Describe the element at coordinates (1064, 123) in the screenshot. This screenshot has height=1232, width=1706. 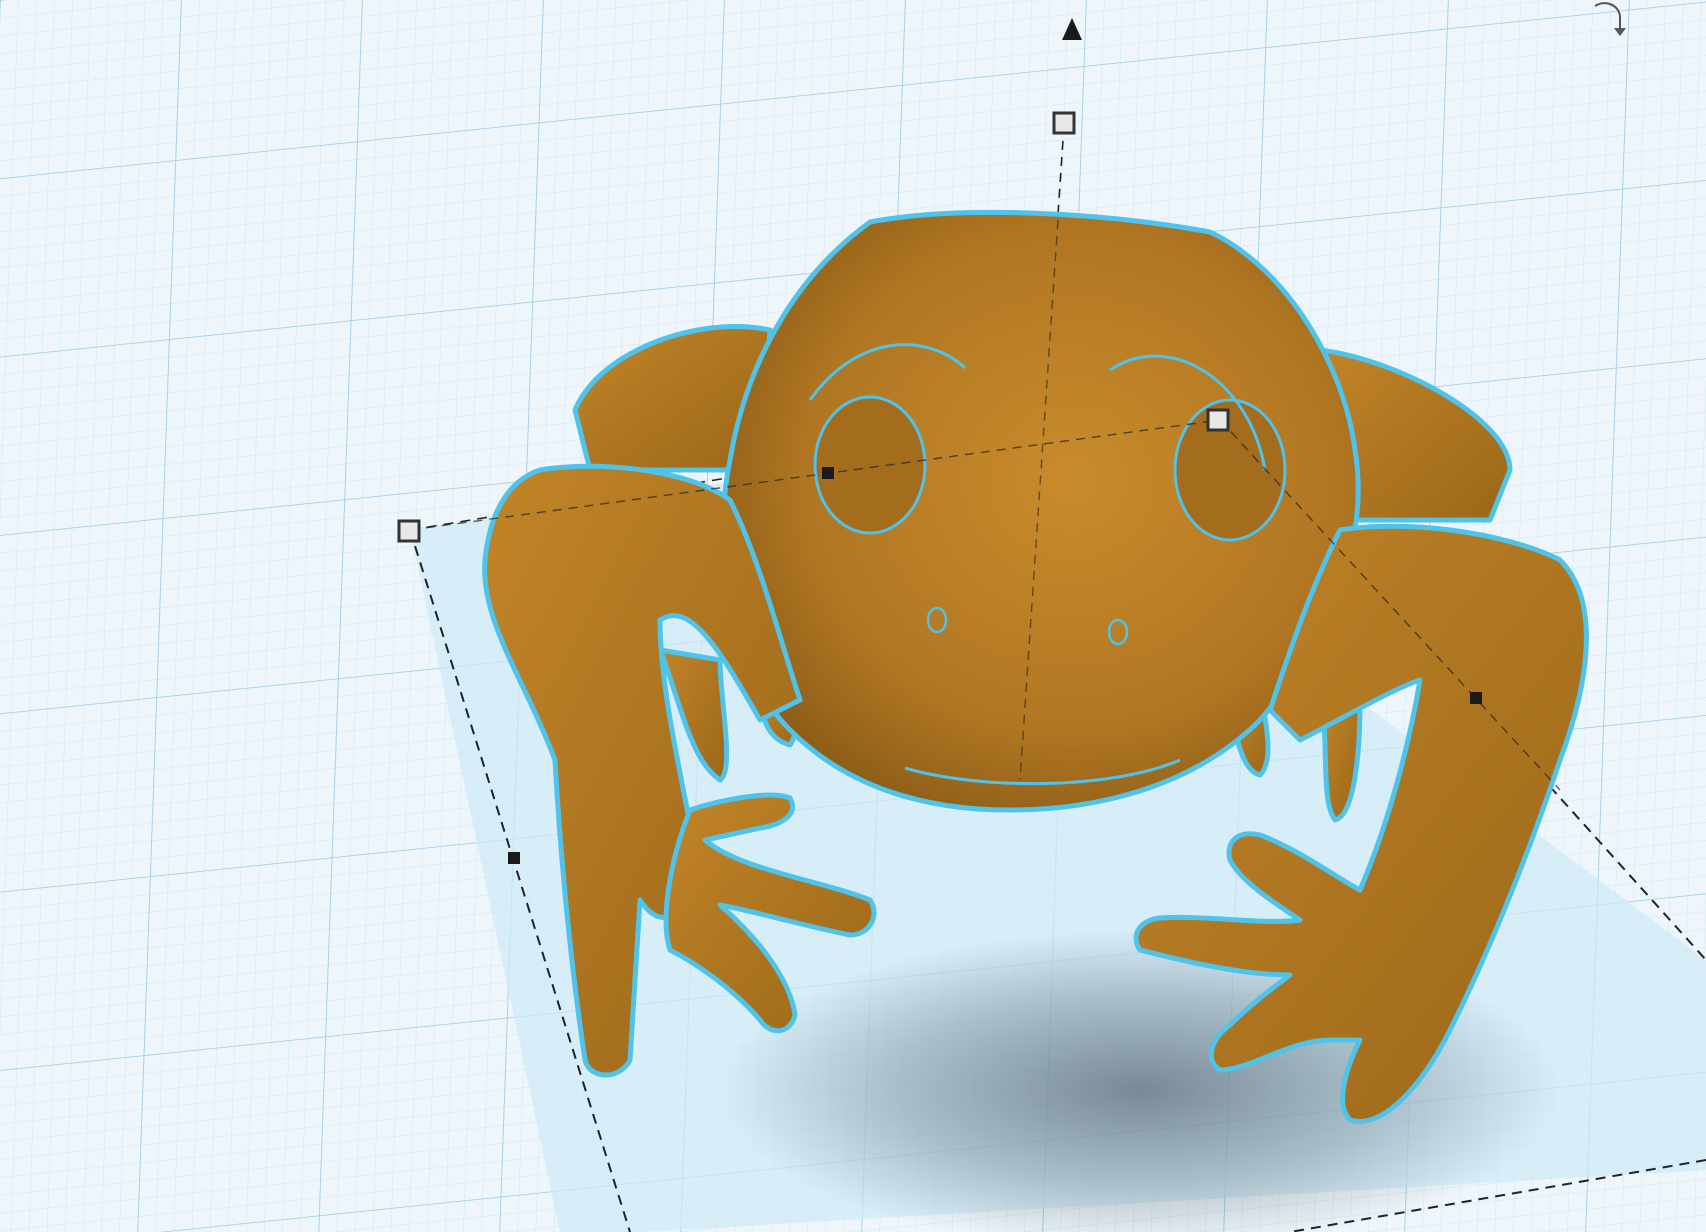
I see `height-handle-top` at that location.